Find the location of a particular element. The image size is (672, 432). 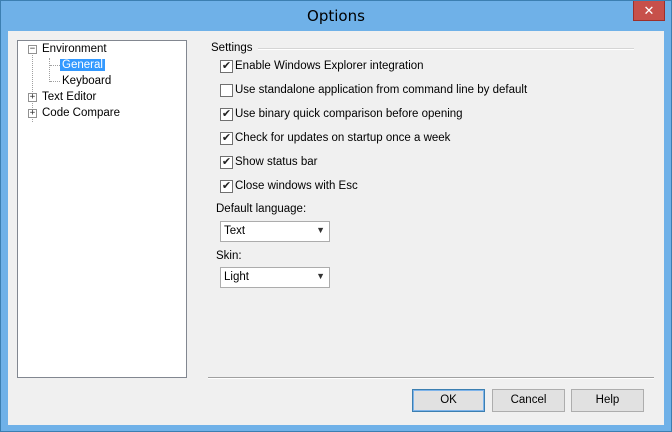

checkbox-label: Enable Windows Explorer integration is located at coordinates (329, 66).